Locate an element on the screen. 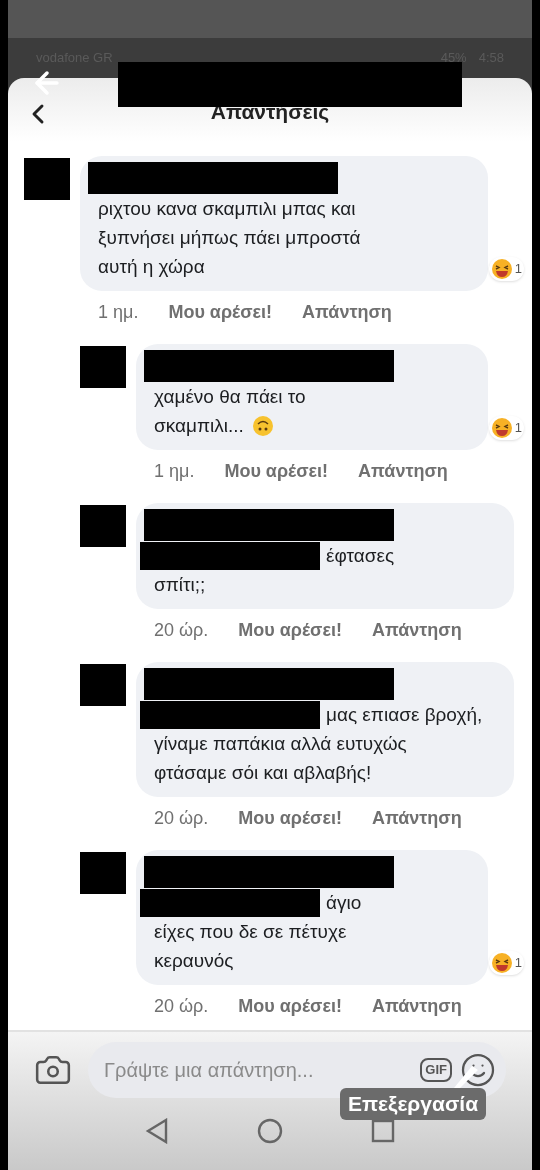  comment-text: ξυπνήσει μήπως πάει μπροστά is located at coordinates (229, 238).